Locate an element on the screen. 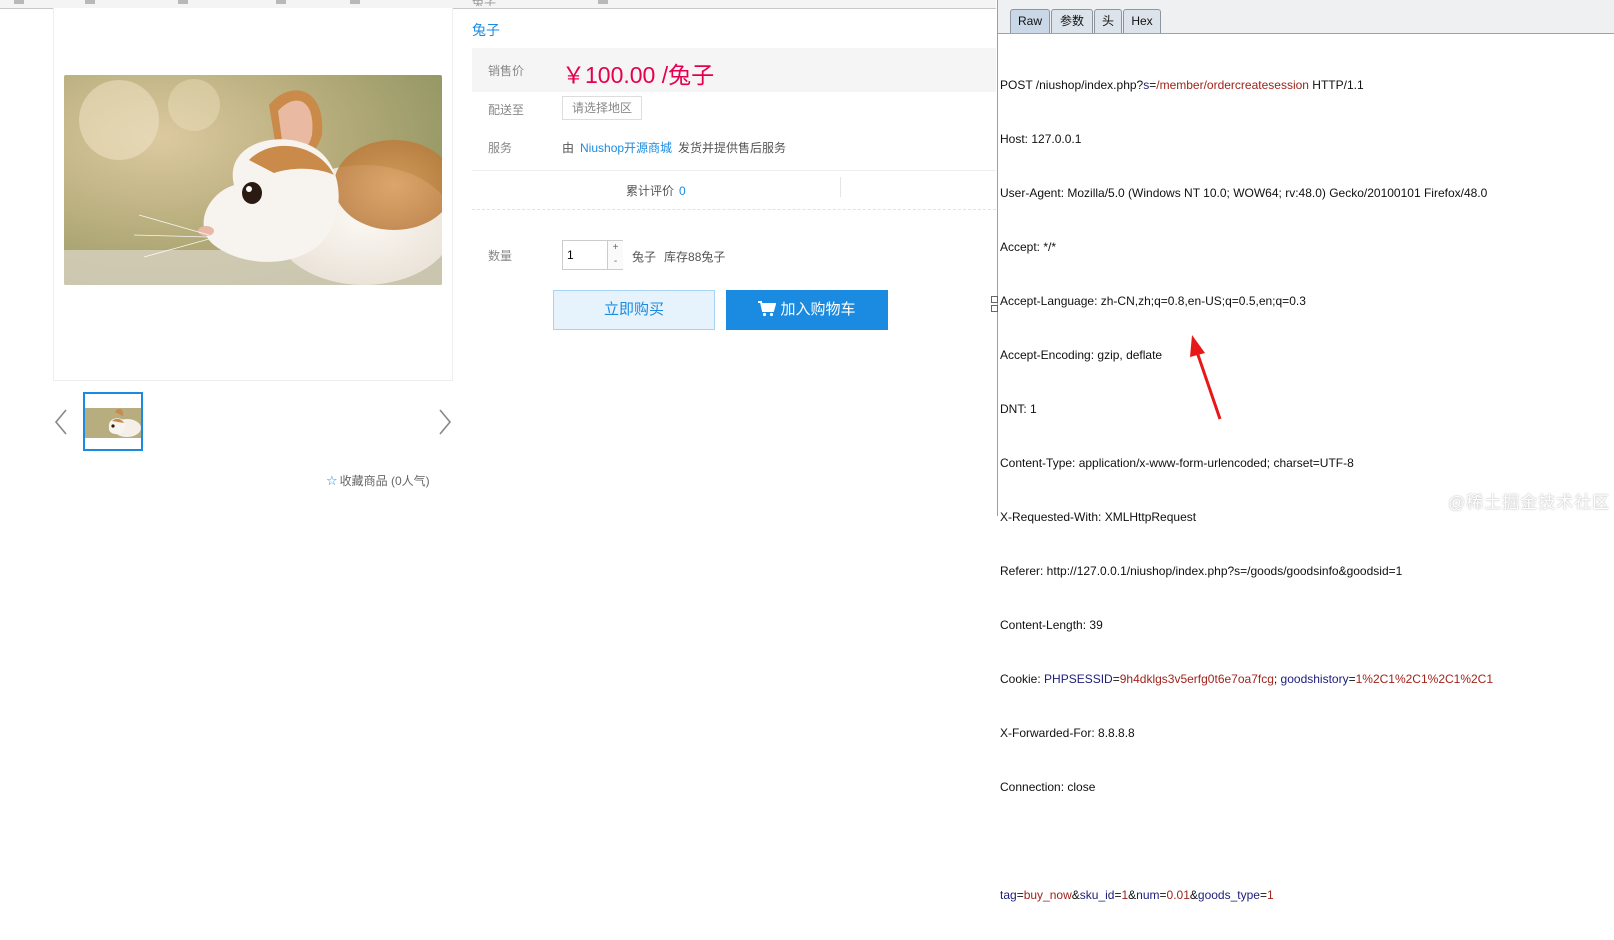 Image resolution: width=1614 pixels, height=940 pixels. region-select: 请选择地区 is located at coordinates (602, 108).